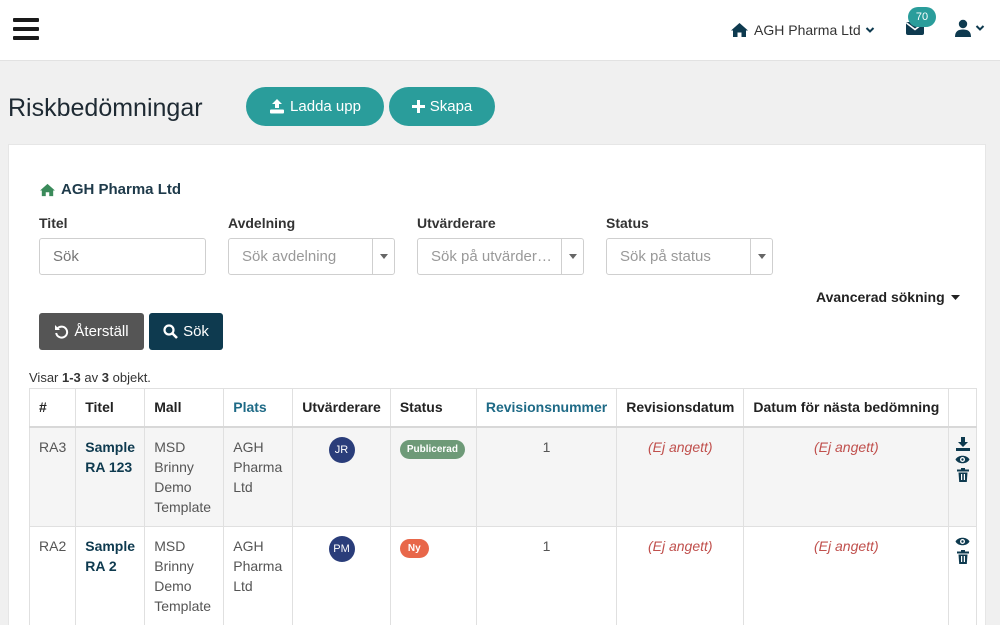  I want to click on upload-button: Ladda upp, so click(315, 106).